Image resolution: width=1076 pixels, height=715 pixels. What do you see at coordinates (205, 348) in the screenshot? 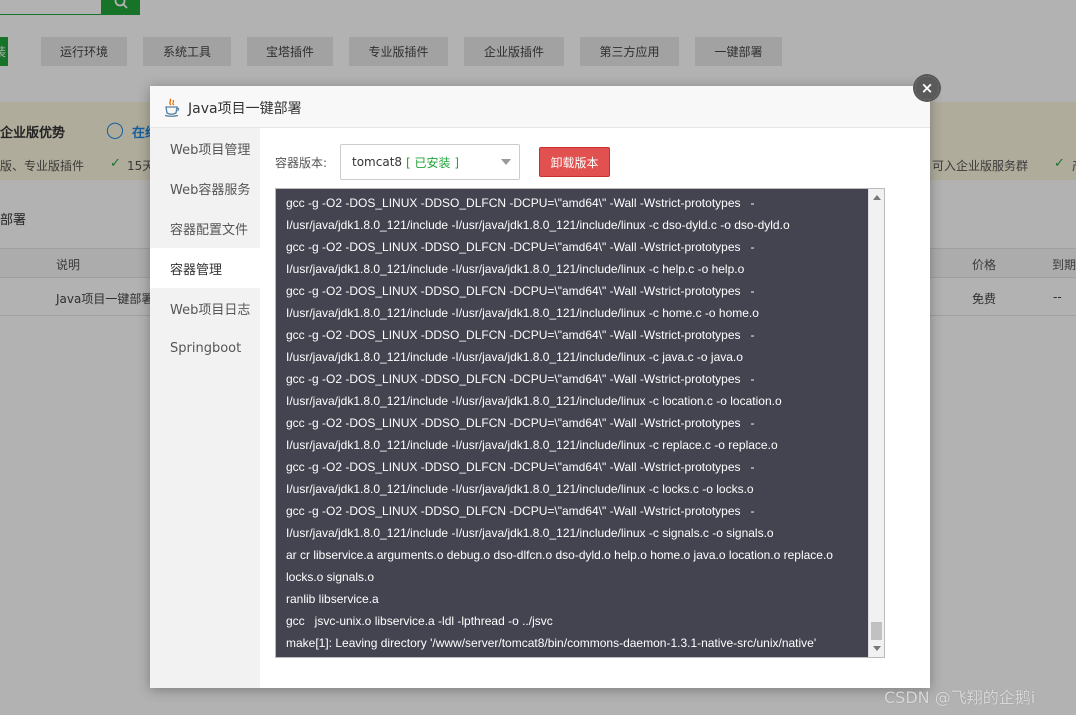
I see `sidebar-item-springboot: Springboot` at bounding box center [205, 348].